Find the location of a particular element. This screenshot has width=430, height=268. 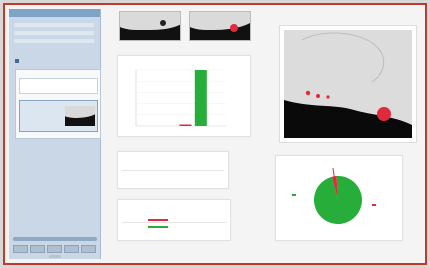

sidebar-item-2-thumbnail is located at coordinates (80, 116).